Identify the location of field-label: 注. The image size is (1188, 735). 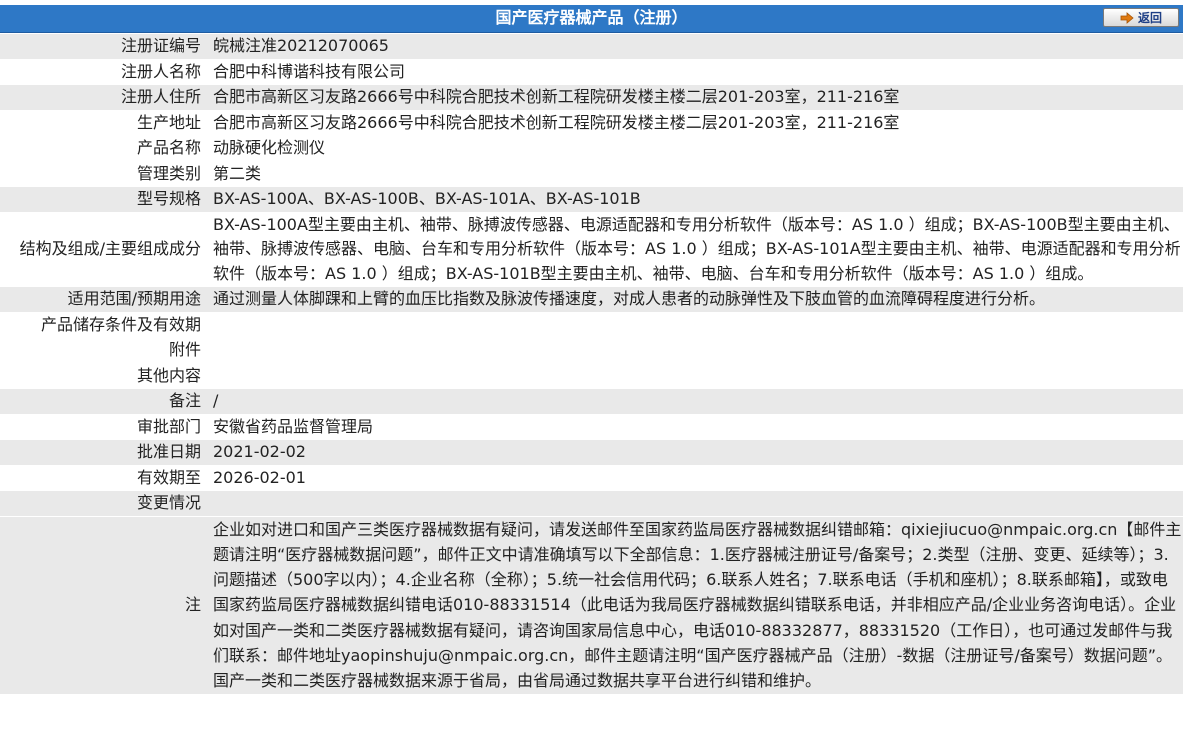
(100, 605).